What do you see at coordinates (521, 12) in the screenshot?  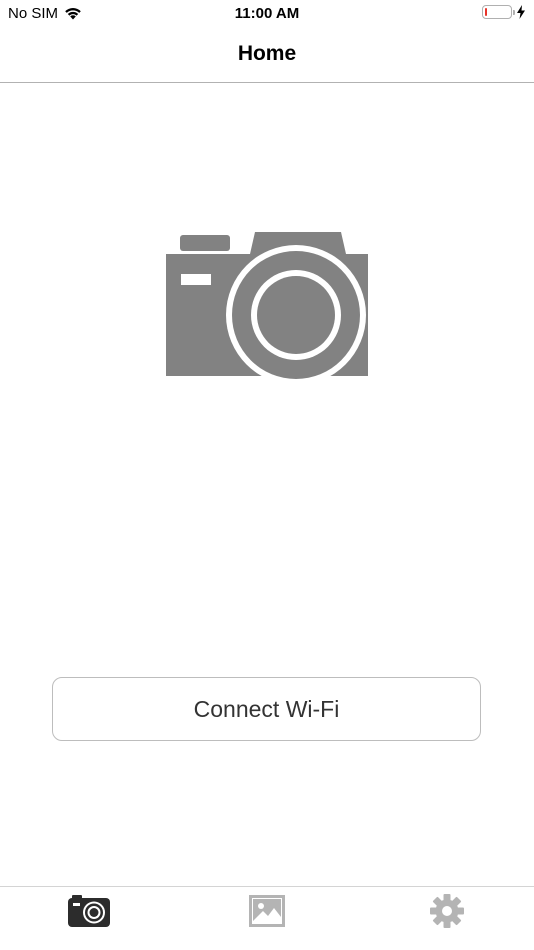 I see `charging-bolt-icon` at bounding box center [521, 12].